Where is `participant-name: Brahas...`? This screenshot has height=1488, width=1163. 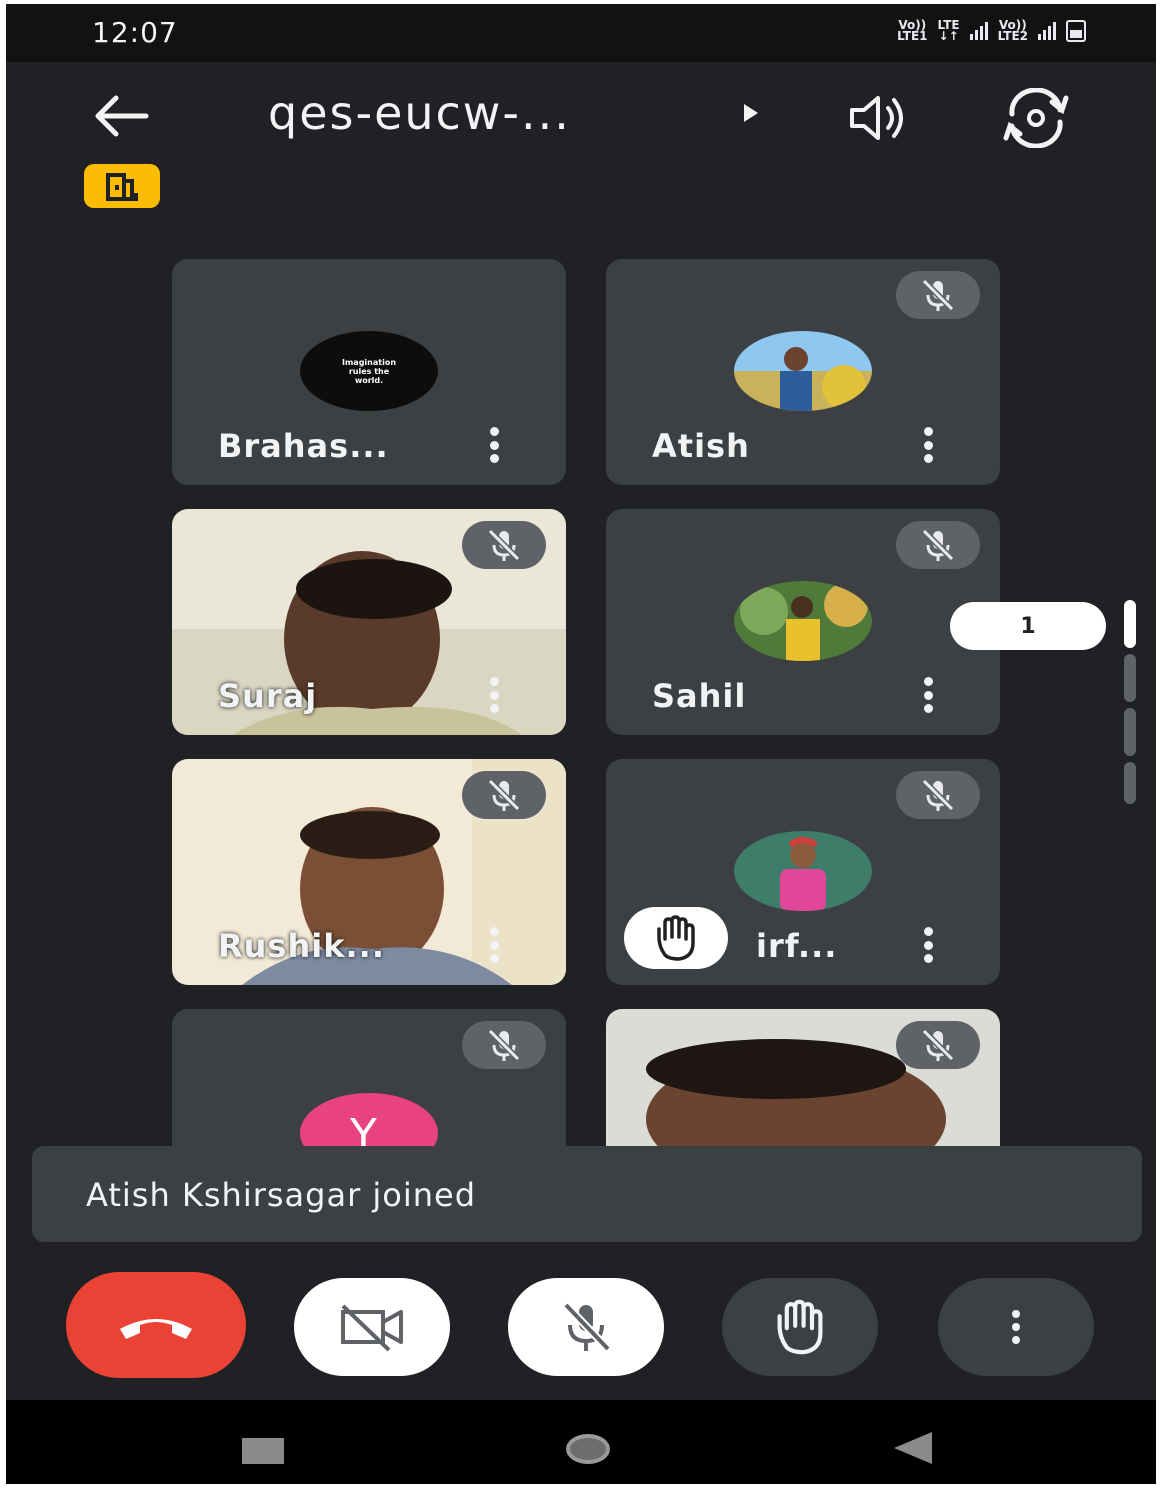 participant-name: Brahas... is located at coordinates (303, 446).